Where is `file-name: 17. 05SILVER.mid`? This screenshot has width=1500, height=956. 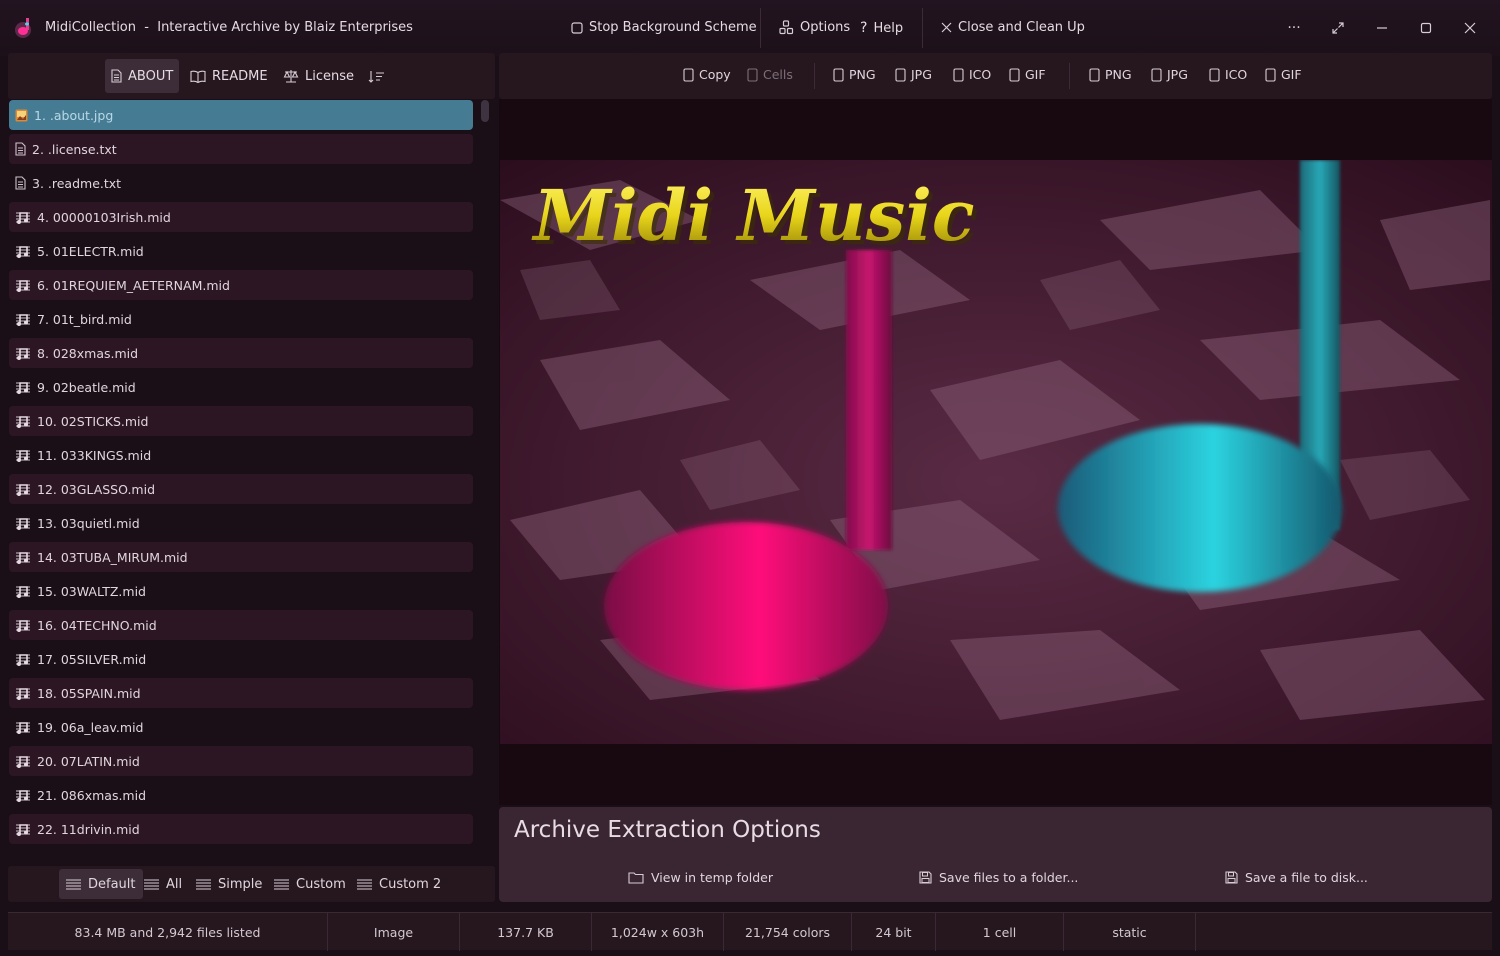
file-name: 17. 05SILVER.mid is located at coordinates (92, 659).